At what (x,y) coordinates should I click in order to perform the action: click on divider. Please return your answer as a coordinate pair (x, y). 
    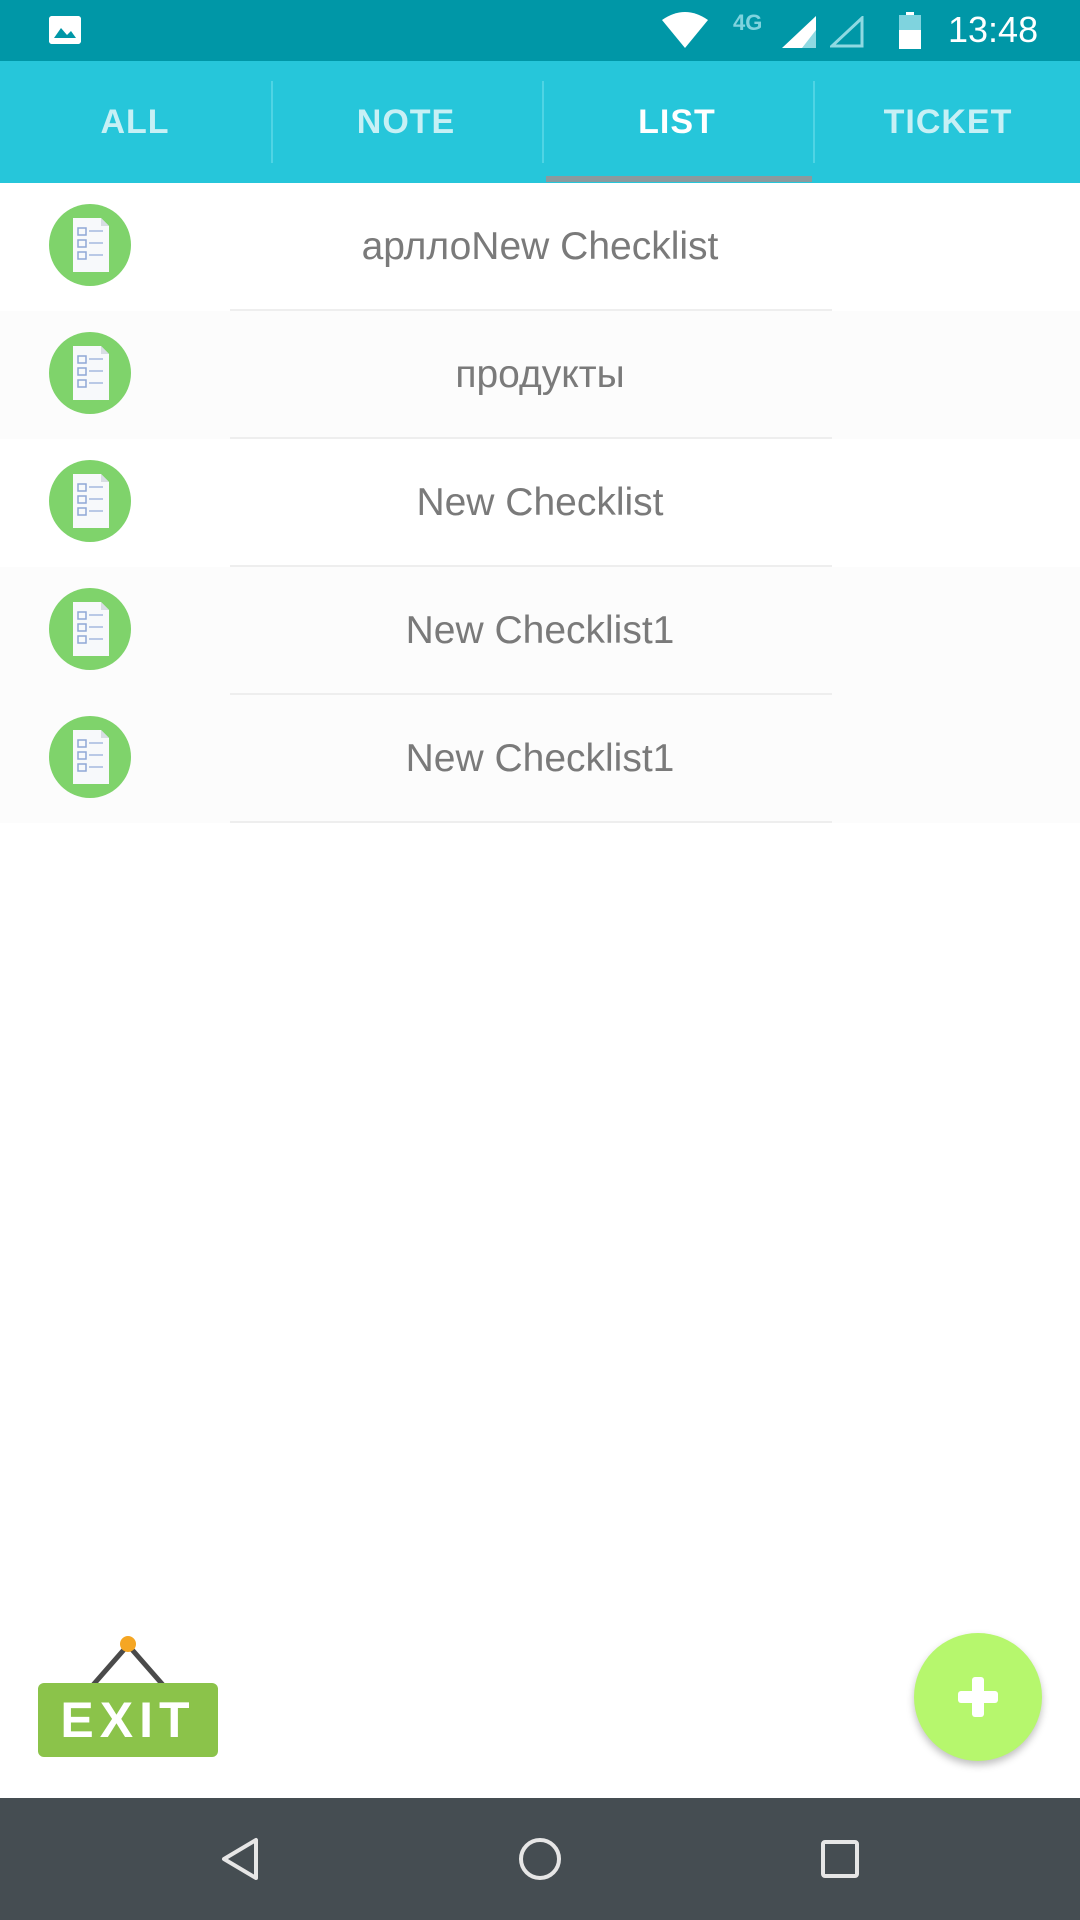
    Looking at the image, I should click on (531, 822).